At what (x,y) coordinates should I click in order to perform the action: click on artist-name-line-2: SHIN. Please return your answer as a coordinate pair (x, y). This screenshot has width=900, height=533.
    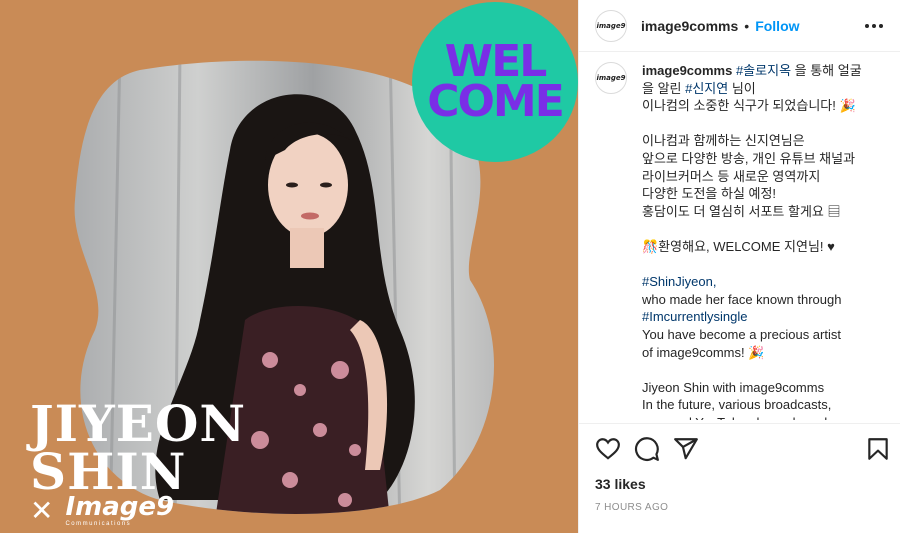
    Looking at the image, I should click on (108, 471).